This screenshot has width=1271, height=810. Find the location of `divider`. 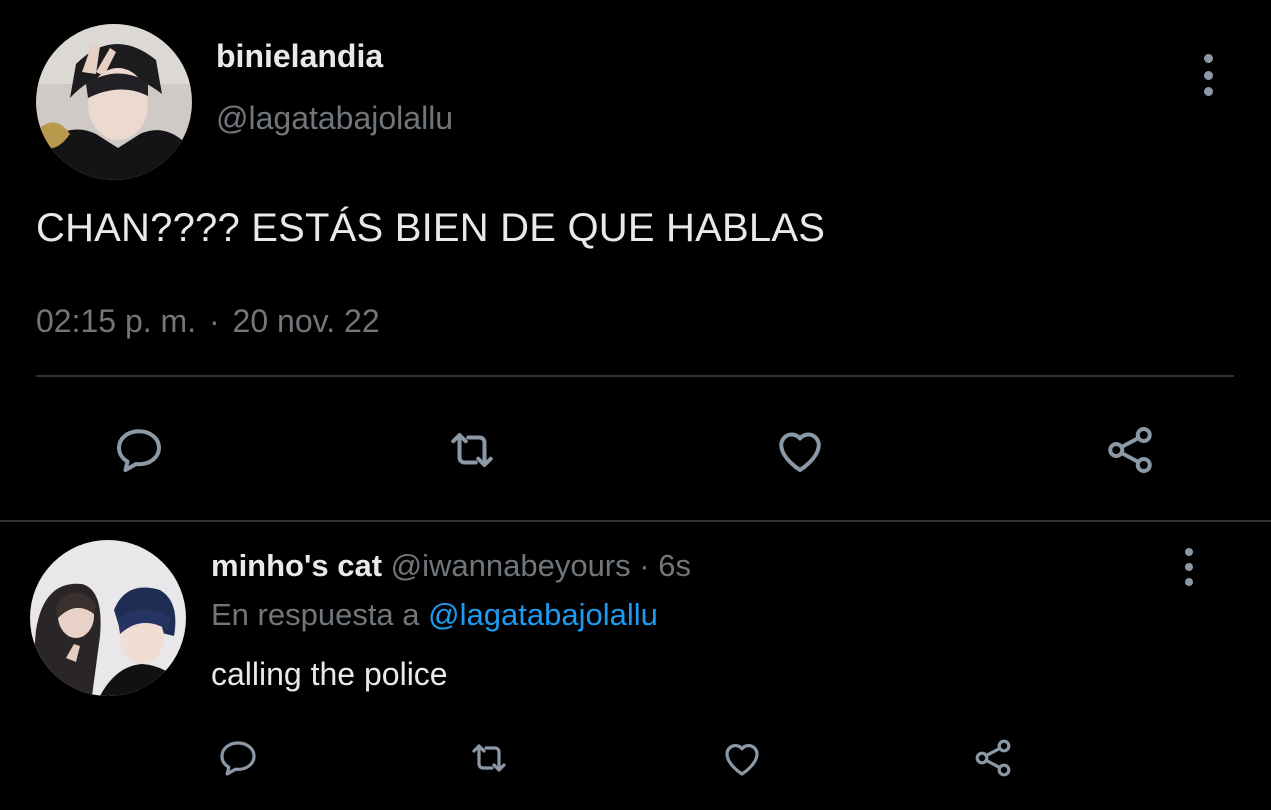

divider is located at coordinates (635, 376).